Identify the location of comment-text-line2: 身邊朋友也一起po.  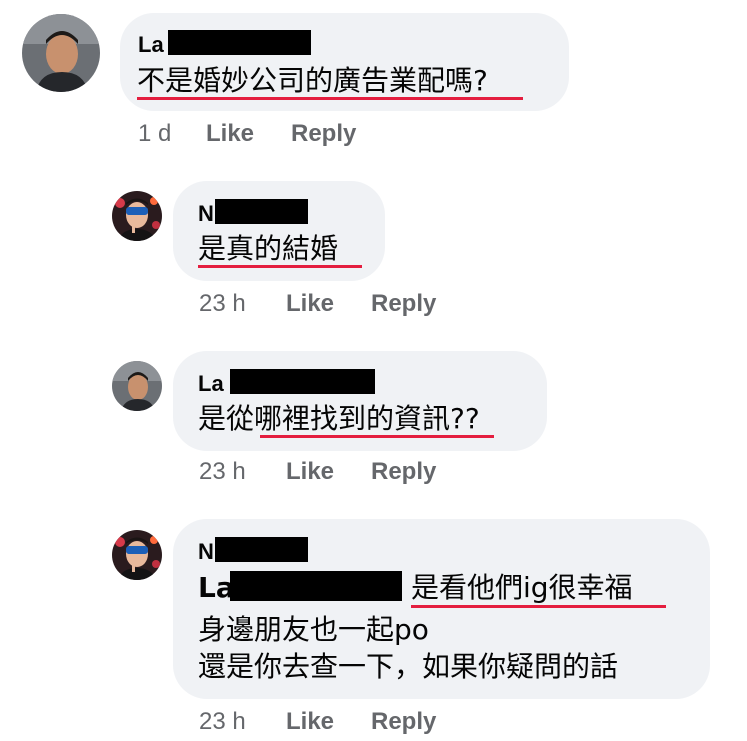
(313, 629).